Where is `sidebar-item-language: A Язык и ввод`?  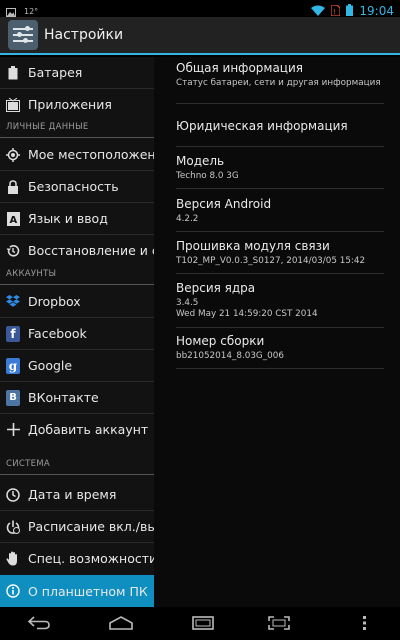 sidebar-item-language: A Язык и ввод is located at coordinates (77, 218).